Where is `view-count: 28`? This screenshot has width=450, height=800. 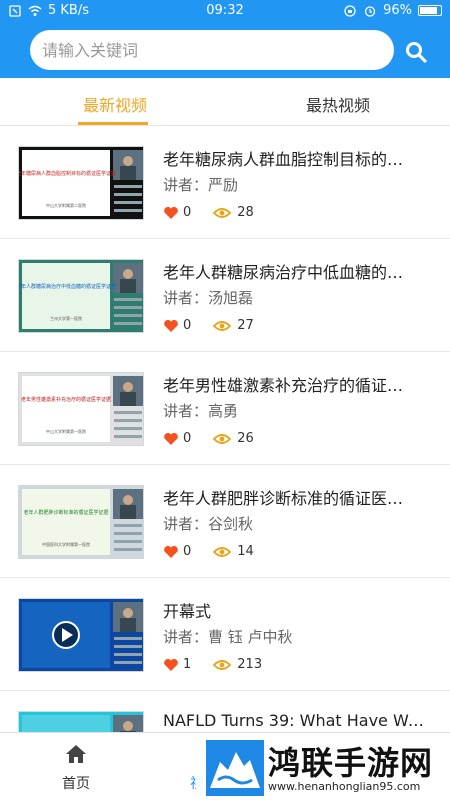 view-count: 28 is located at coordinates (245, 212).